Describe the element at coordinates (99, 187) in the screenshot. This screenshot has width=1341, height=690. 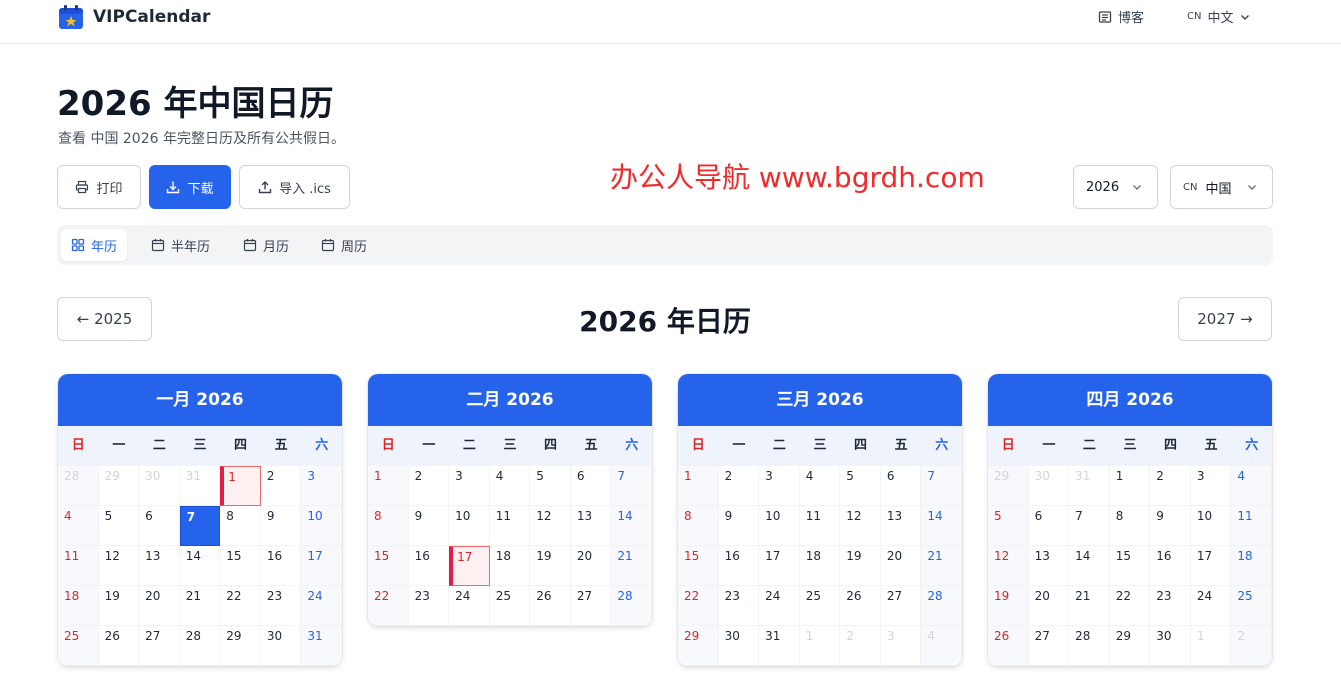
I see `print-button: 打印` at that location.